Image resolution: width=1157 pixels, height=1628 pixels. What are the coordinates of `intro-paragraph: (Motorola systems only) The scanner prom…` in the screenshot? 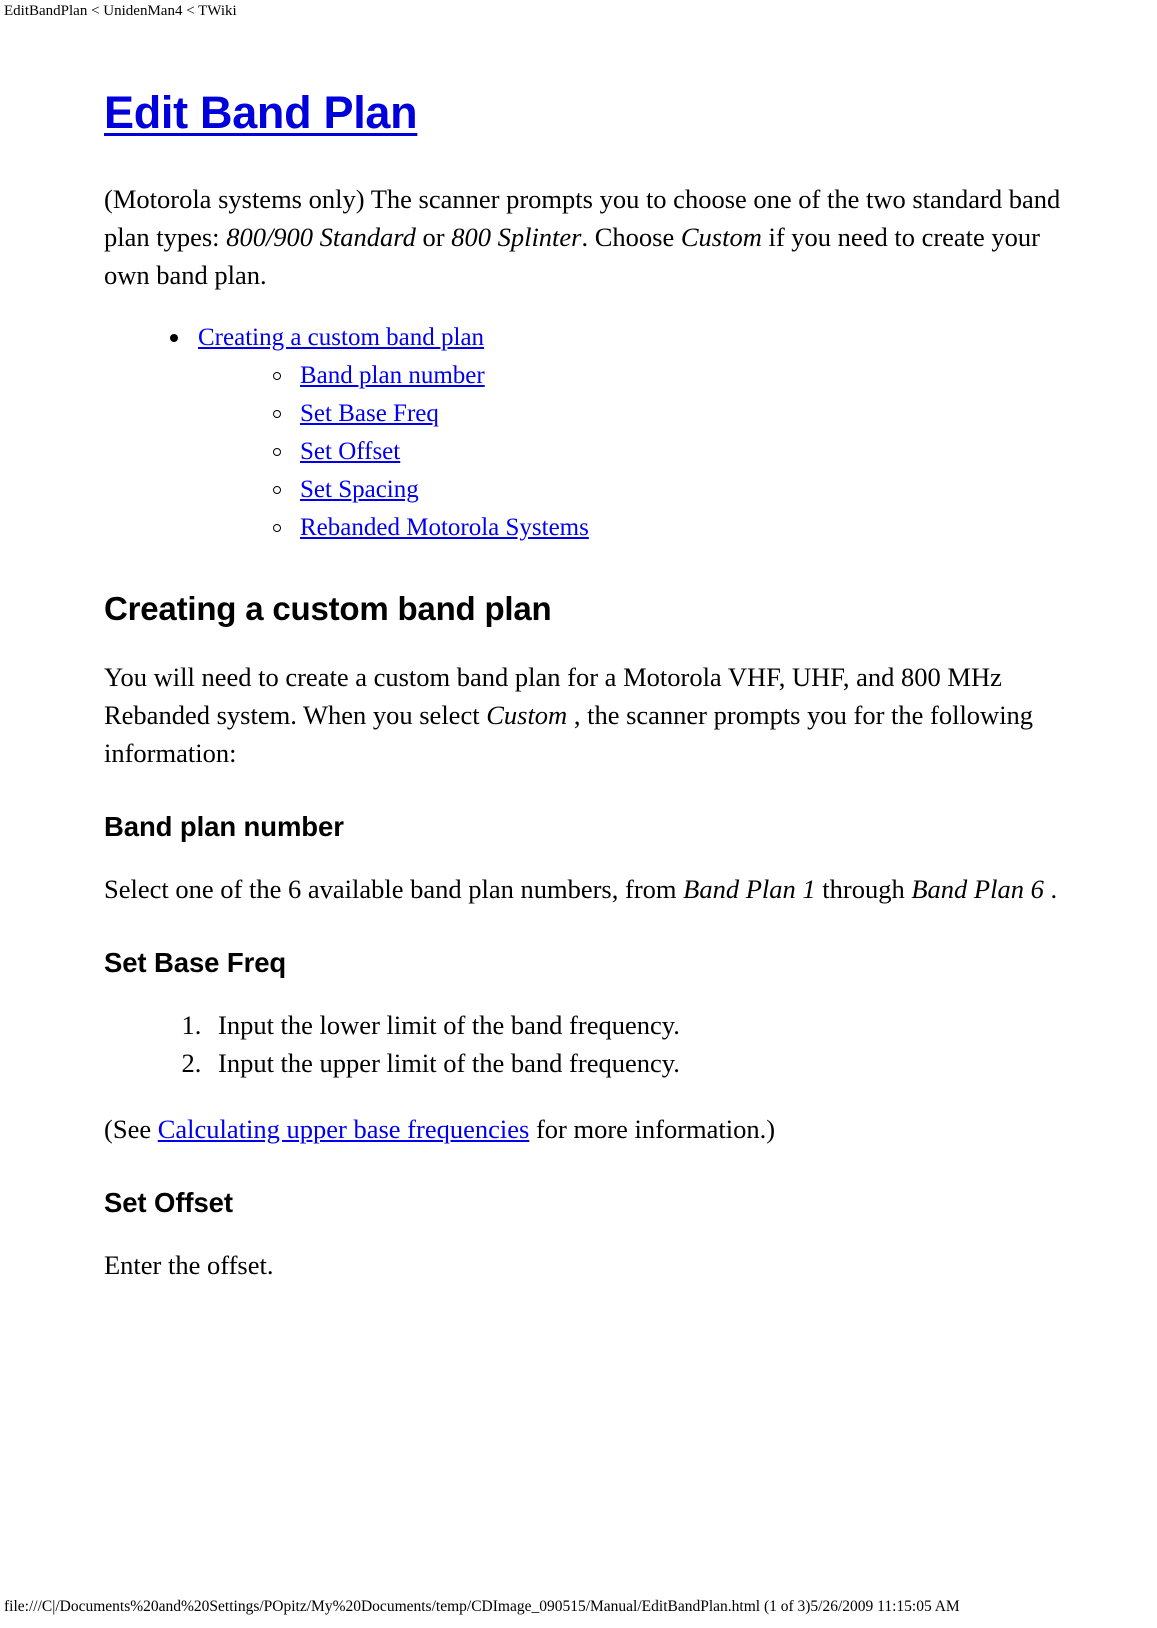 It's located at (596, 237).